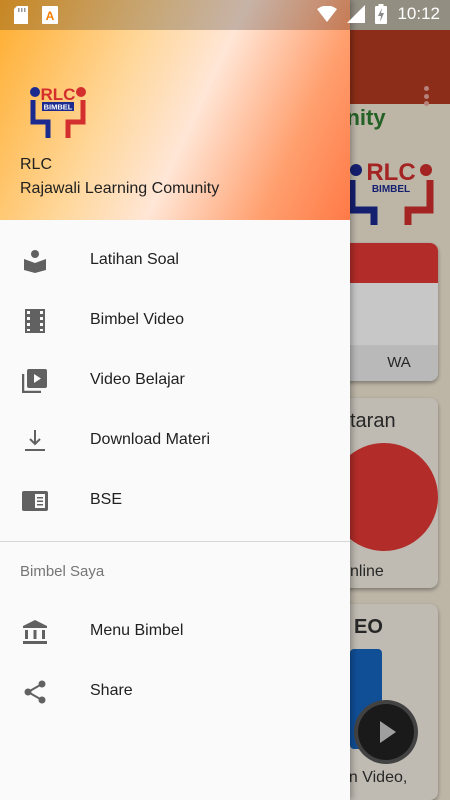  I want to click on drawer-header-subtitle: Rajawali Learning Comunity, so click(120, 188).